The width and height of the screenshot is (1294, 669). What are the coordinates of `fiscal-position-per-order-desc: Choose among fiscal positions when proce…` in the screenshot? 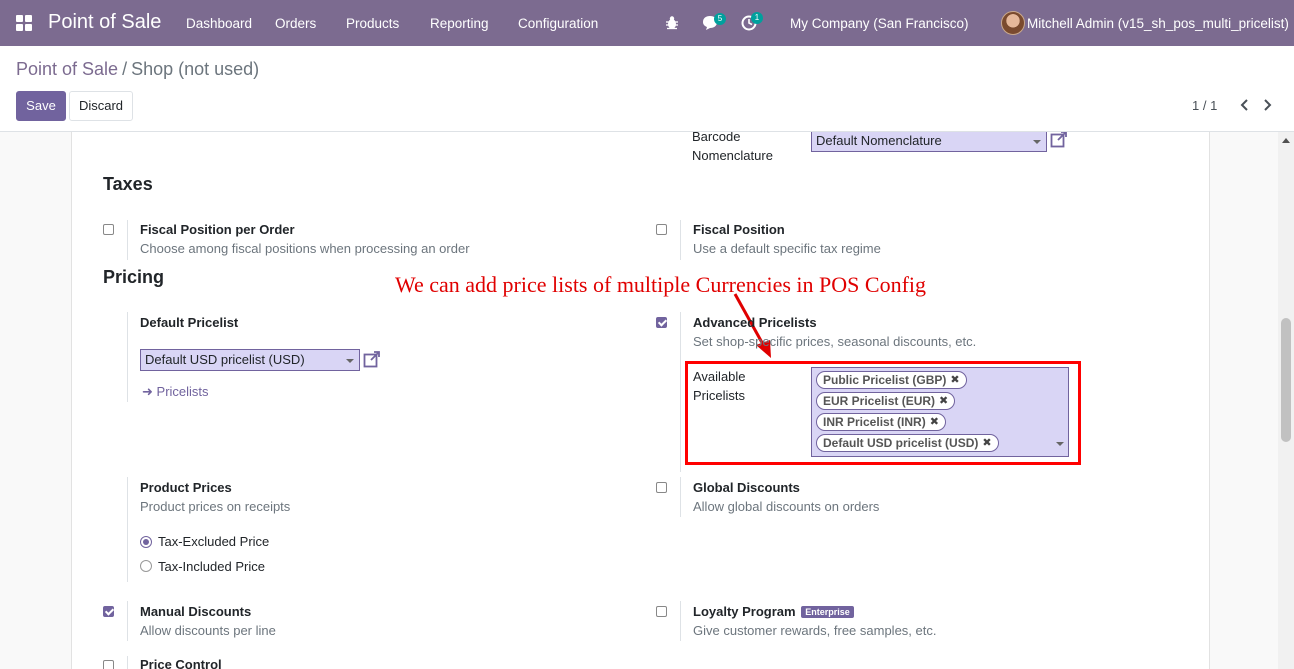 It's located at (305, 248).